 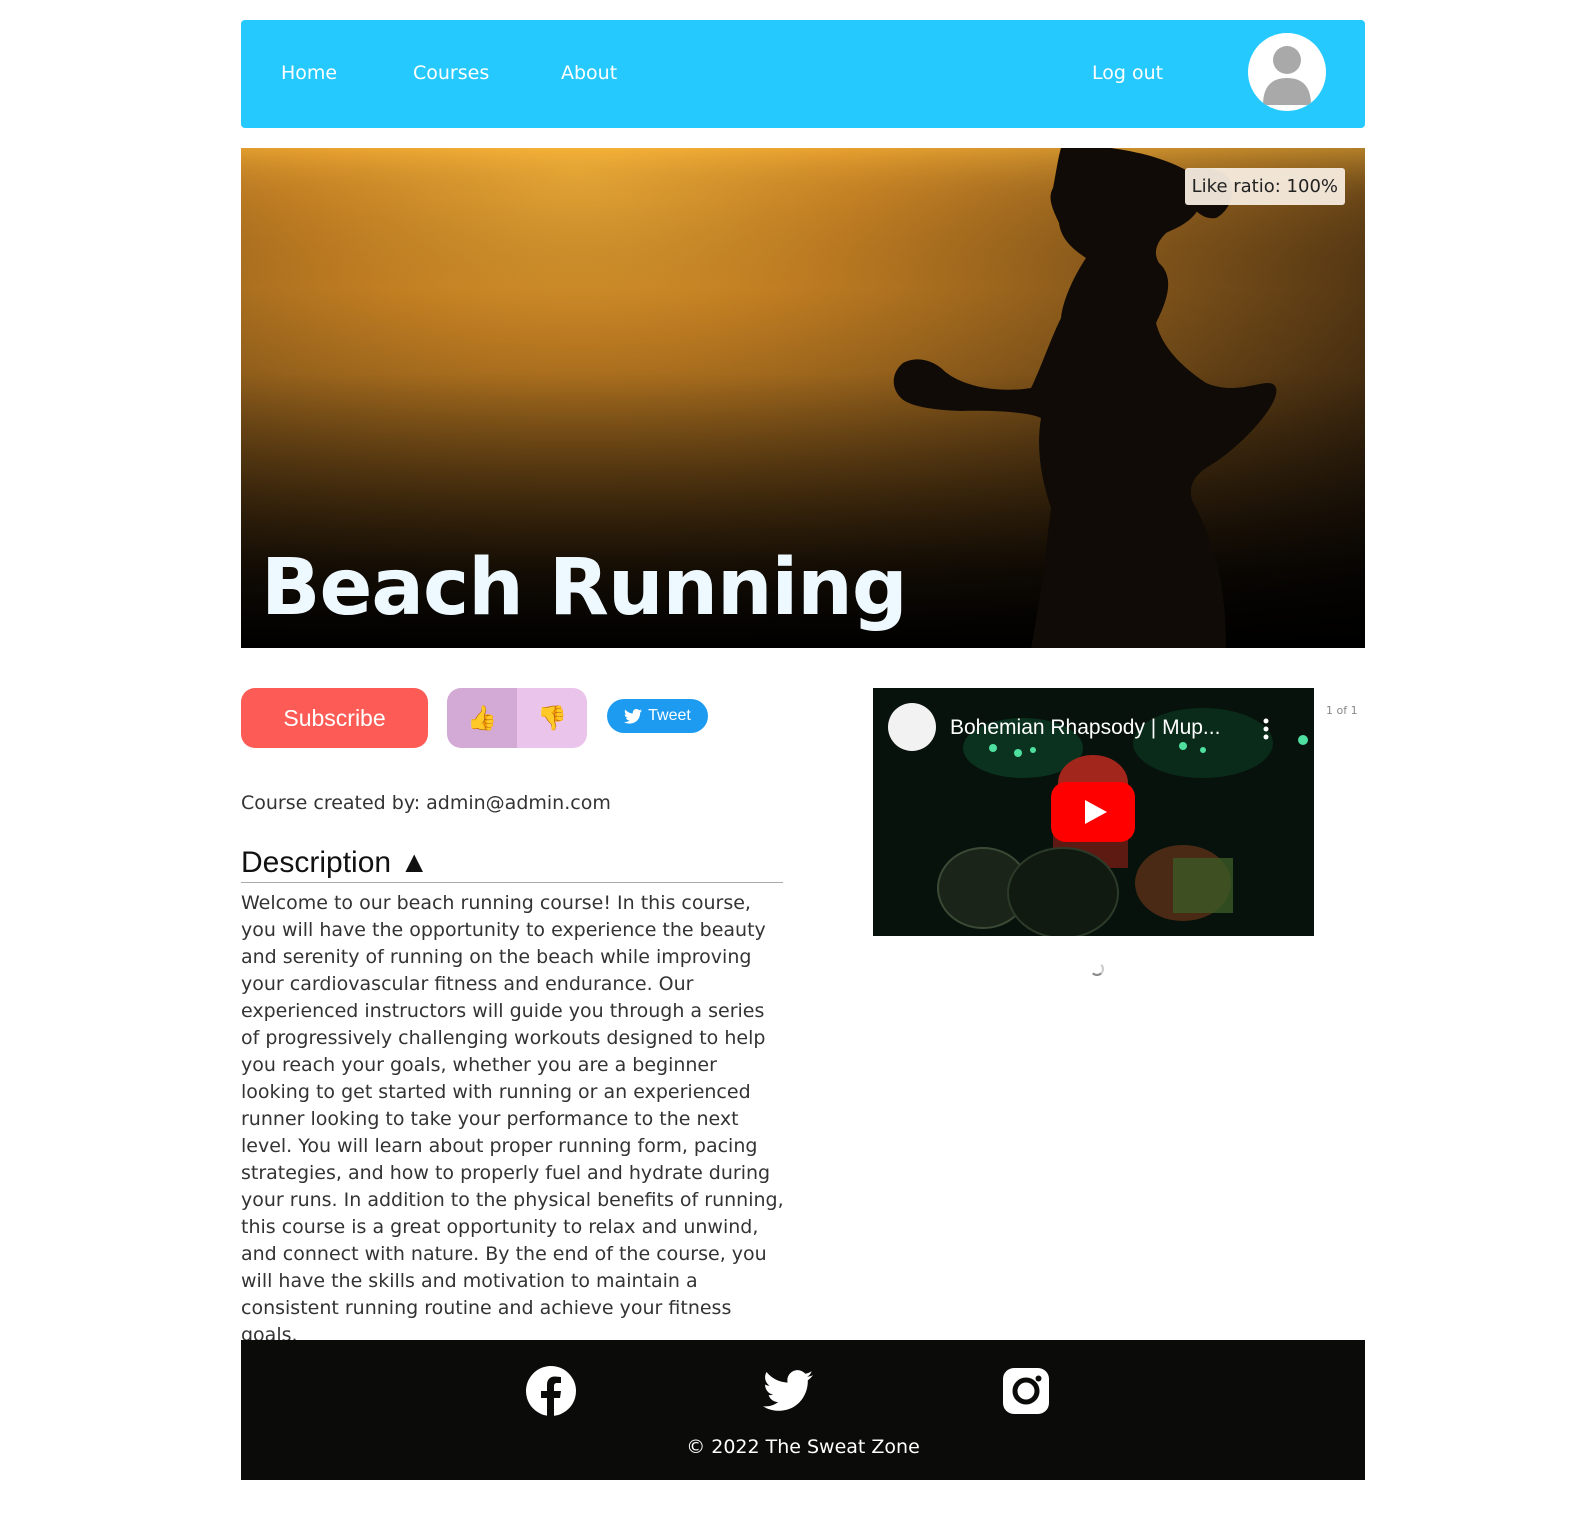 I want to click on like-button: 👍, so click(x=482, y=718).